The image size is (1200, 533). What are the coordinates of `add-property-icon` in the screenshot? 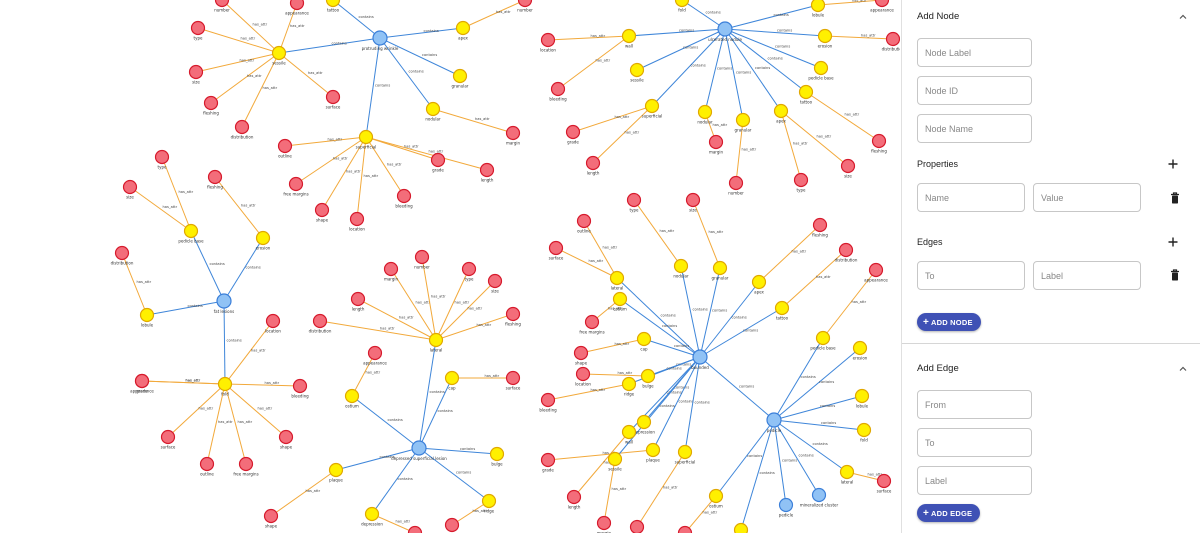 It's located at (1173, 164).